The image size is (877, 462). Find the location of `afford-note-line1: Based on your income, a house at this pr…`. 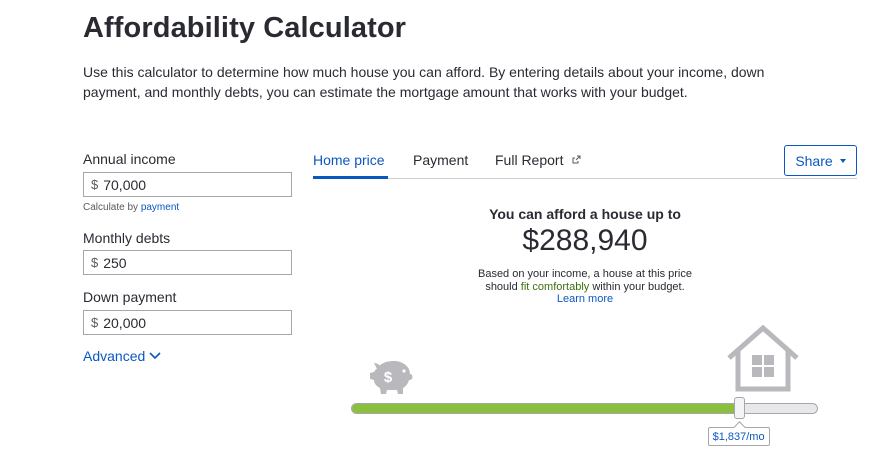

afford-note-line1: Based on your income, a house at this pr… is located at coordinates (584, 274).